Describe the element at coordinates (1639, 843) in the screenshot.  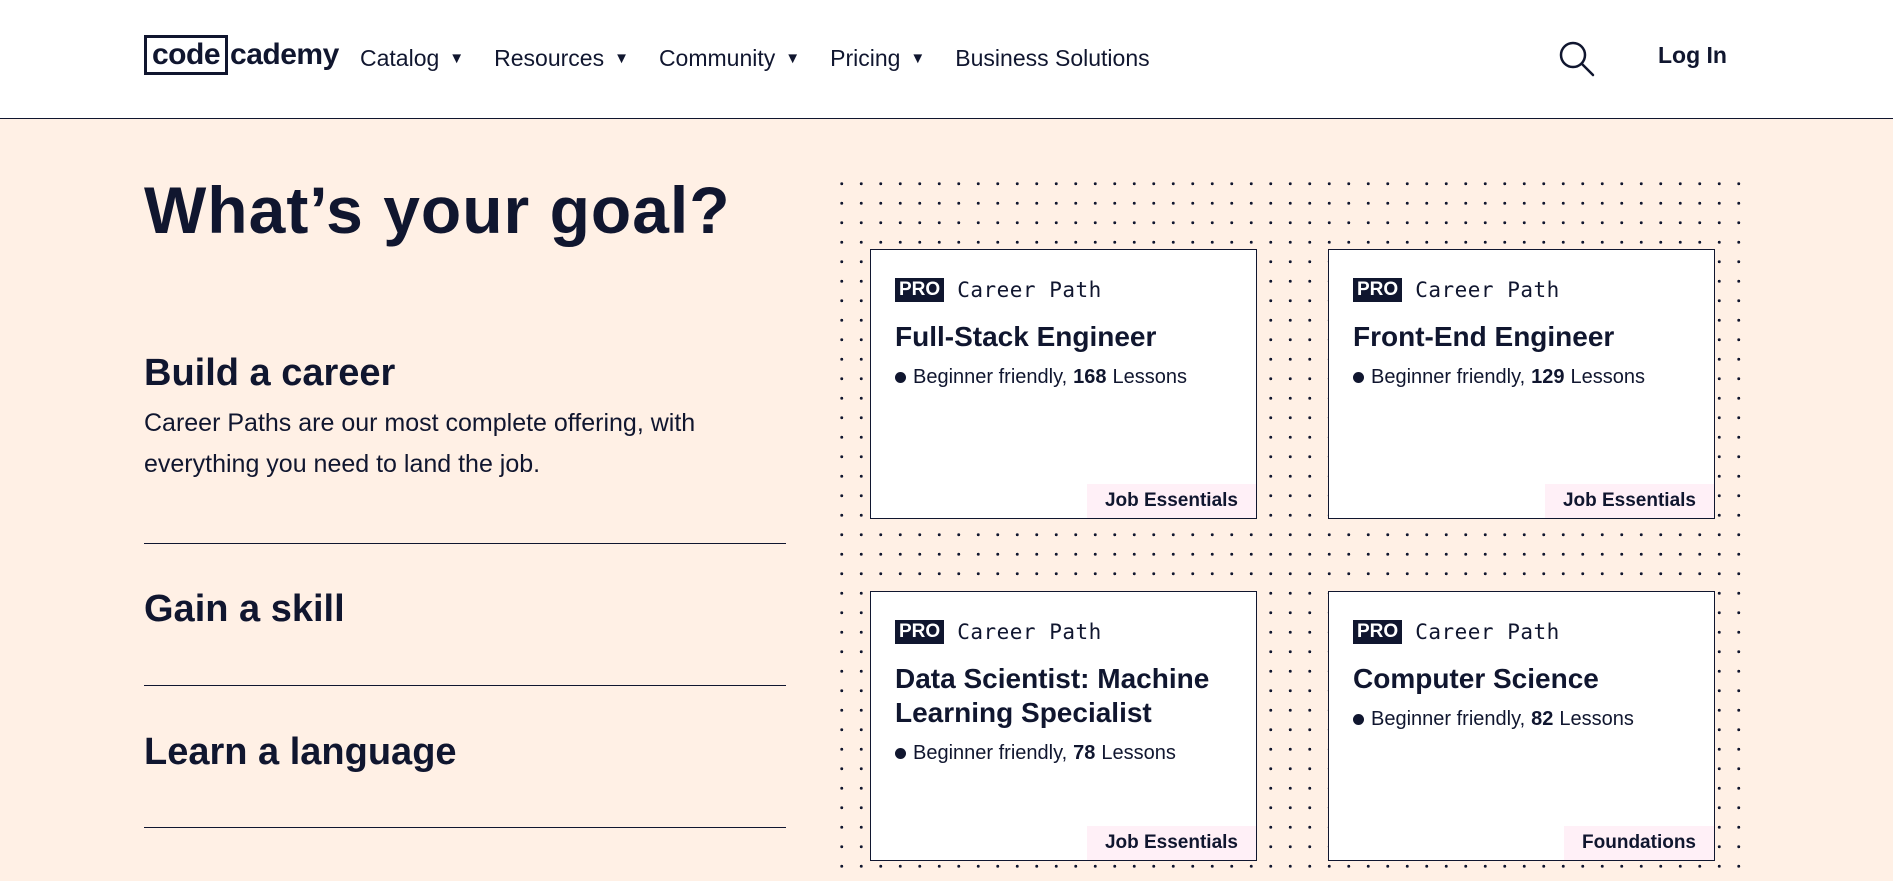
I see `card-tag: Foundations` at that location.